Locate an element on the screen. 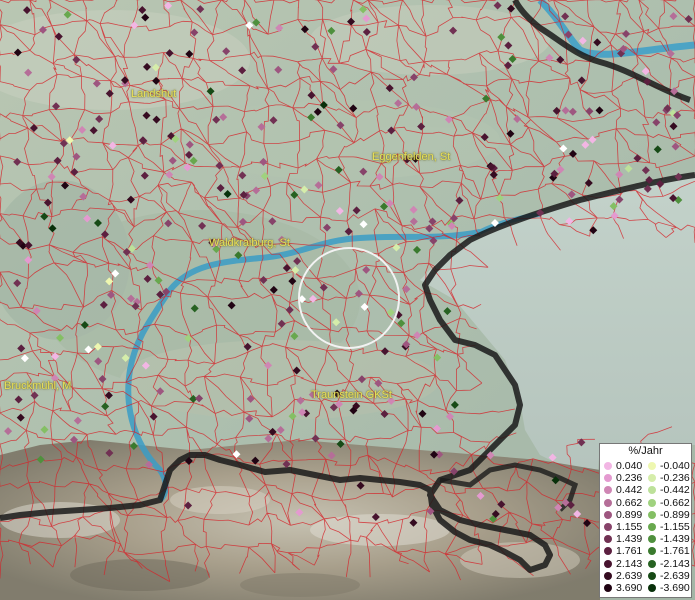 The image size is (695, 600). legend-title: %/Jahr is located at coordinates (645, 451).